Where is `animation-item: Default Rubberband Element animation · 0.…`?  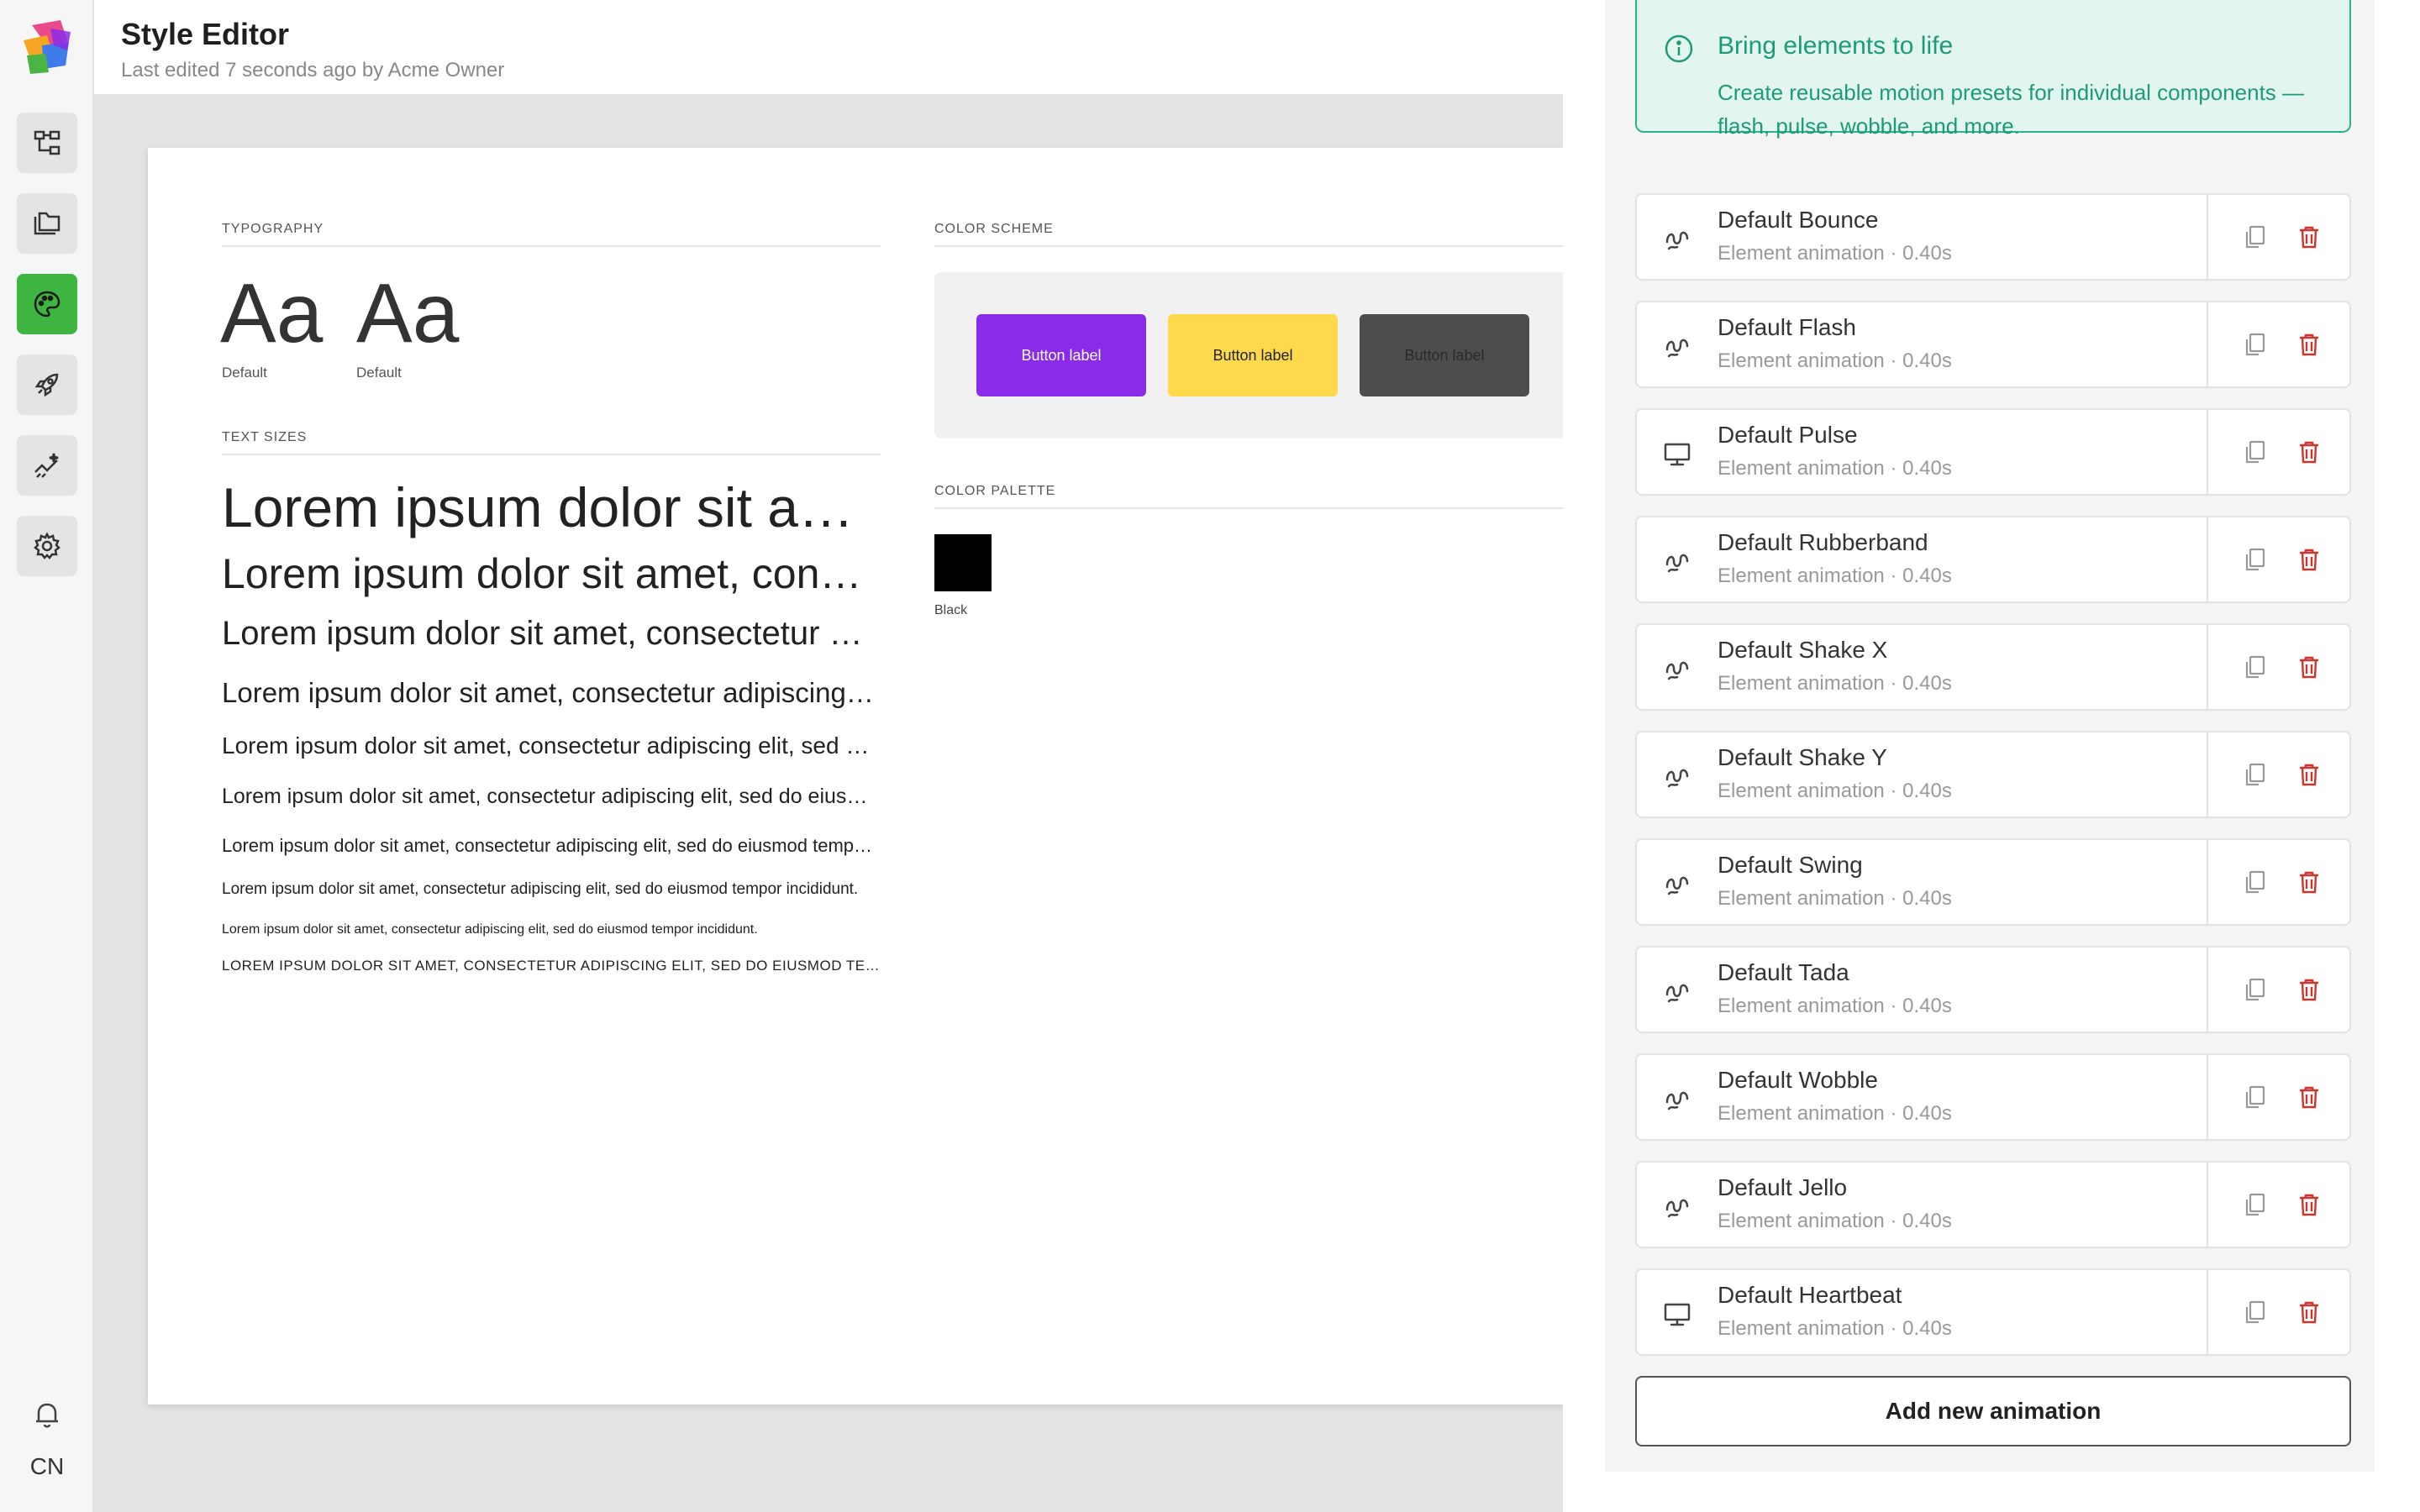
animation-item: Default Rubberband Element animation · 0.… is located at coordinates (1993, 559).